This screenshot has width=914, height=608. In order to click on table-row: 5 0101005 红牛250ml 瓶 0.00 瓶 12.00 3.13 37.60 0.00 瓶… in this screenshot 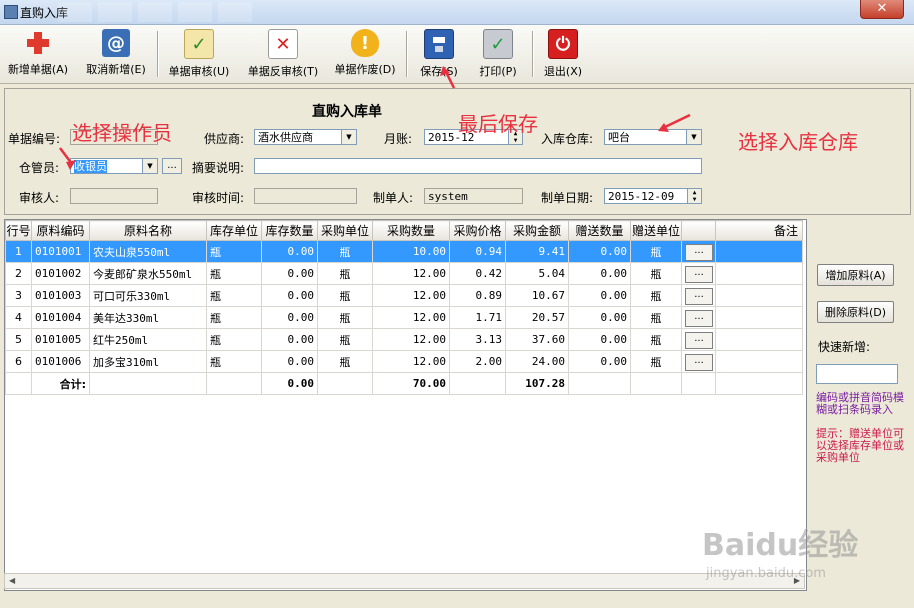, I will do `click(404, 339)`.